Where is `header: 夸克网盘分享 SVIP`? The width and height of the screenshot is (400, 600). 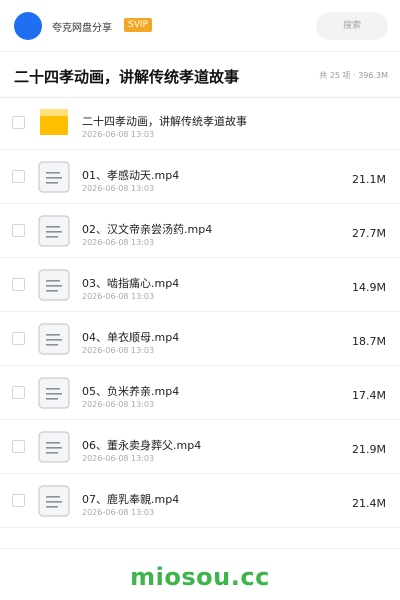
header: 夸克网盘分享 SVIP is located at coordinates (200, 26).